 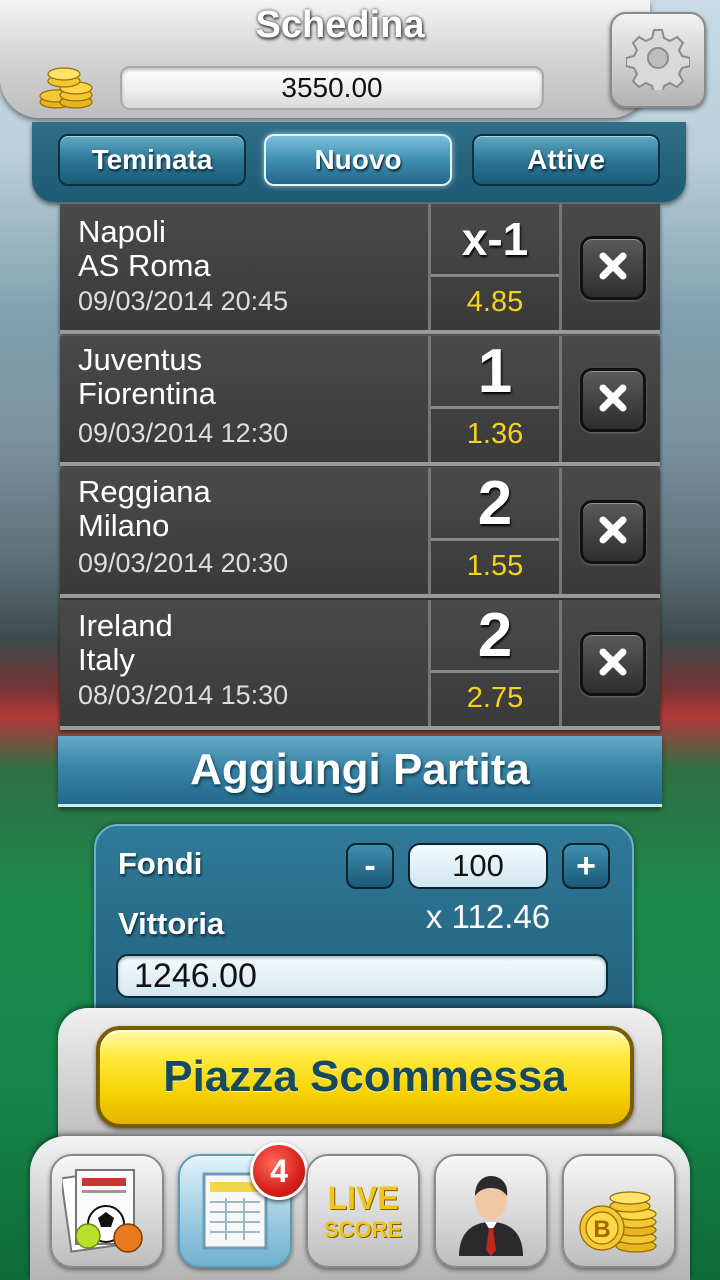 What do you see at coordinates (363, 1198) in the screenshot?
I see `live-label: LIVE` at bounding box center [363, 1198].